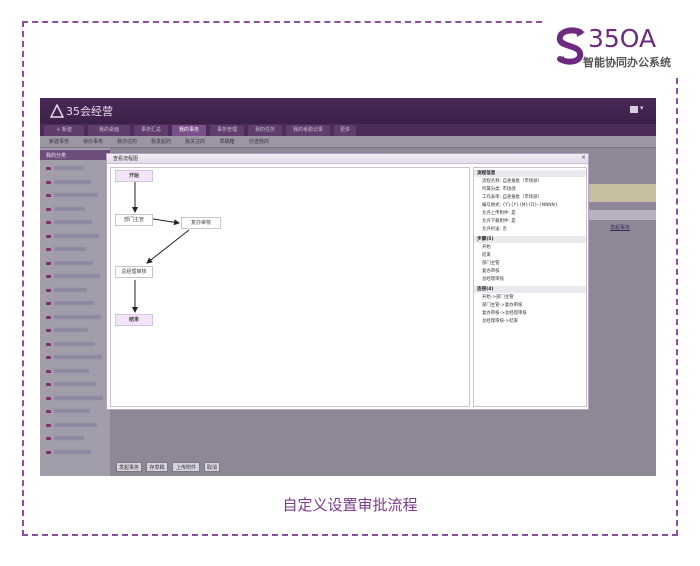 This screenshot has width=700, height=566. What do you see at coordinates (186, 467) in the screenshot?
I see `upload-attachment-button: 上传附件` at bounding box center [186, 467].